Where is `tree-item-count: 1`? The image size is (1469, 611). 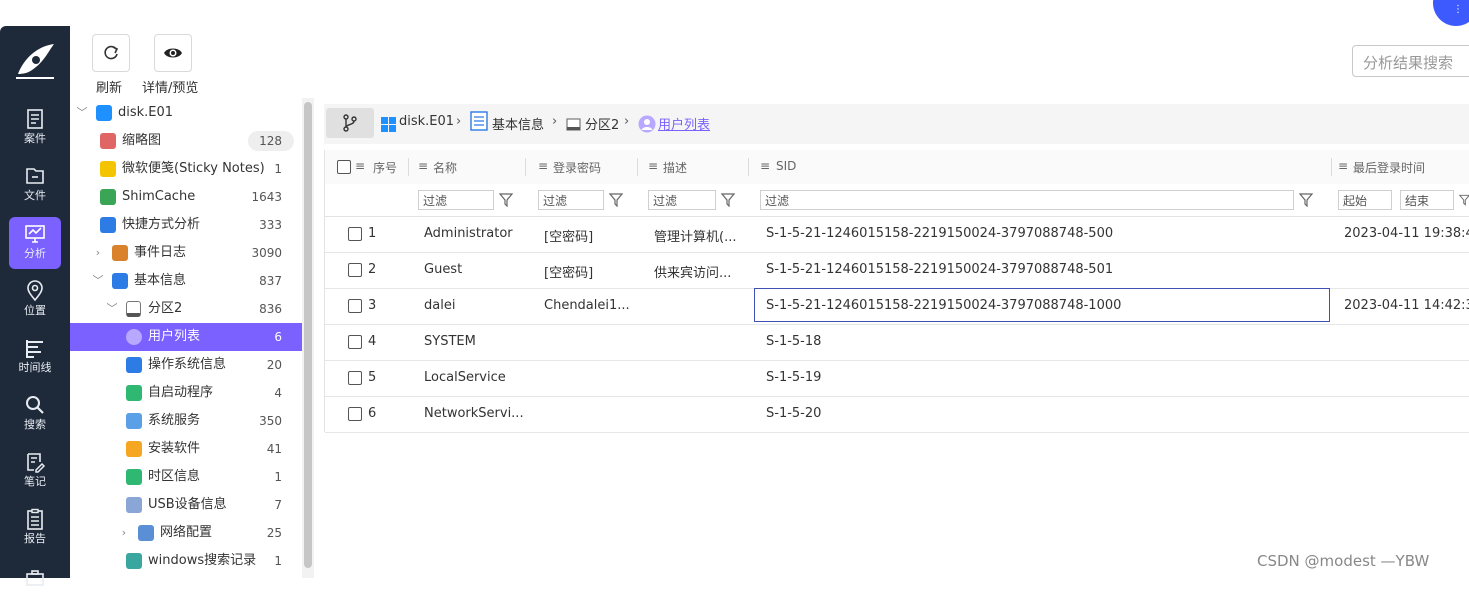
tree-item-count: 1 is located at coordinates (278, 561).